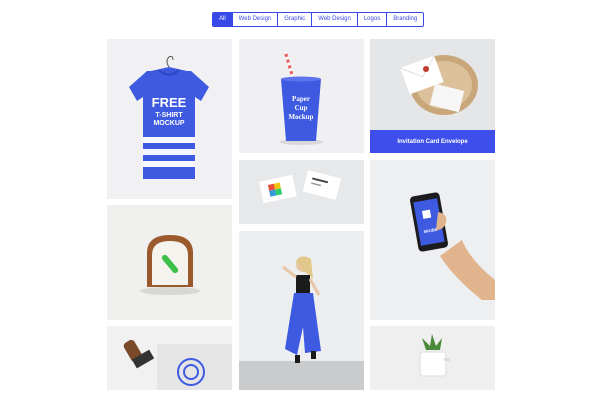 The height and width of the screenshot is (400, 600). I want to click on portfolio-item-tshirt-mockup: FREE T-SHIRT MOCKUP, so click(169, 119).